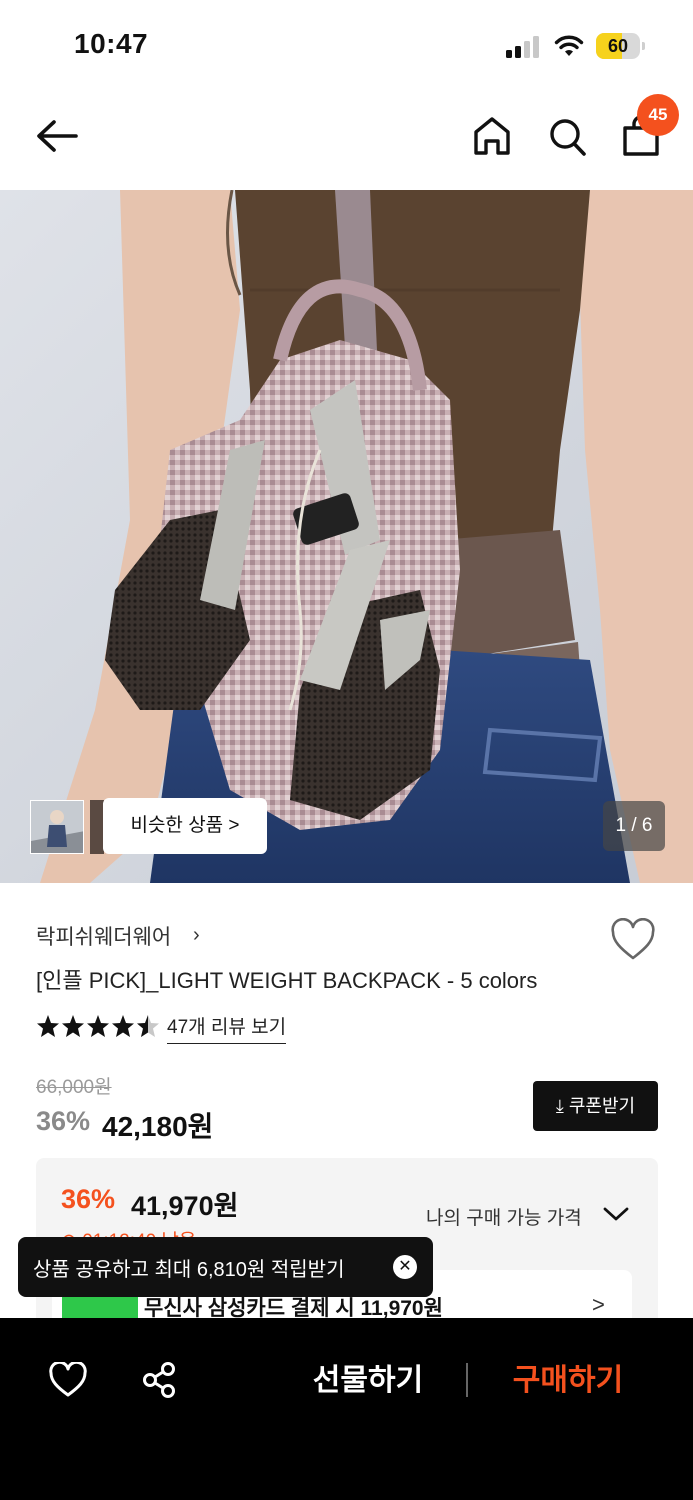 This screenshot has width=693, height=1500. I want to click on best-price: 41,970원, so click(185, 1206).